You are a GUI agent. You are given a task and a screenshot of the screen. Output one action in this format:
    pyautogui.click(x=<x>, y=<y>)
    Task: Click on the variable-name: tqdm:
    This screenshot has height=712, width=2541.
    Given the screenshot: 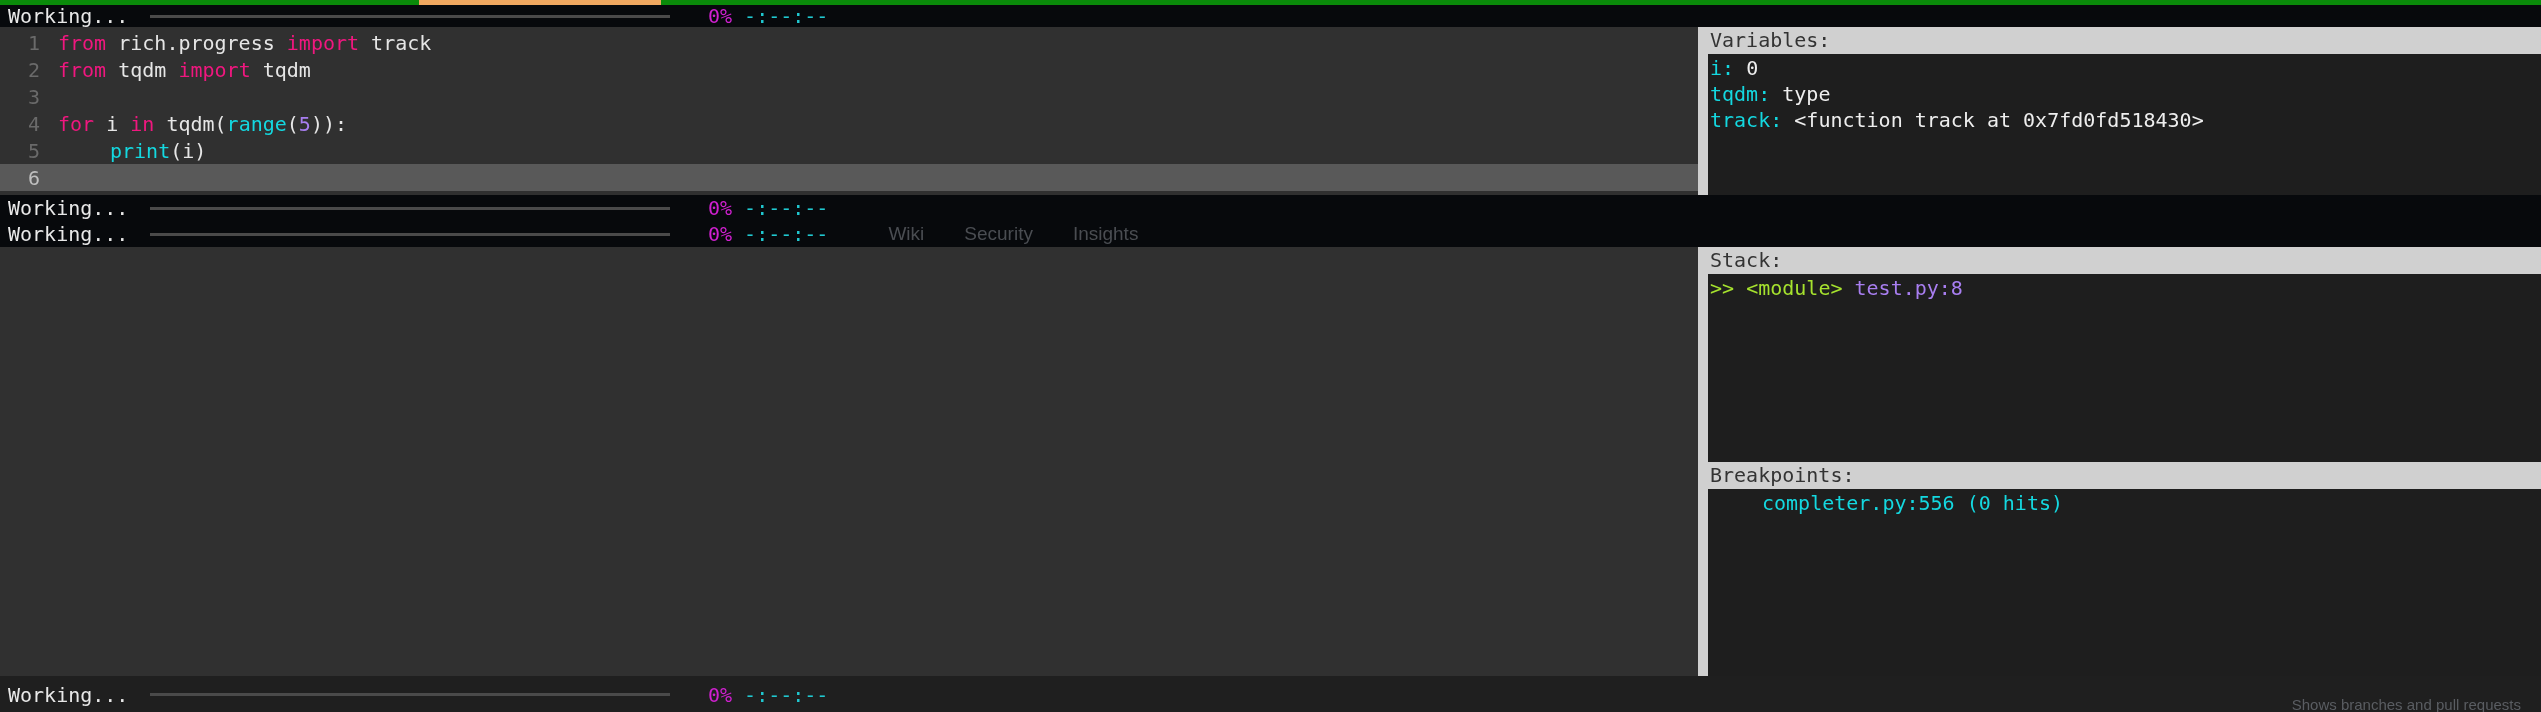 What is the action you would take?
    pyautogui.click(x=1740, y=95)
    